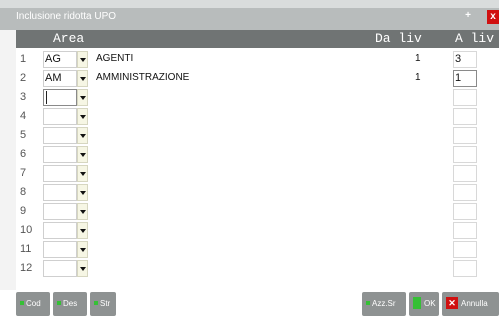 This screenshot has width=499, height=318. I want to click on row-number: 10, so click(26, 230).